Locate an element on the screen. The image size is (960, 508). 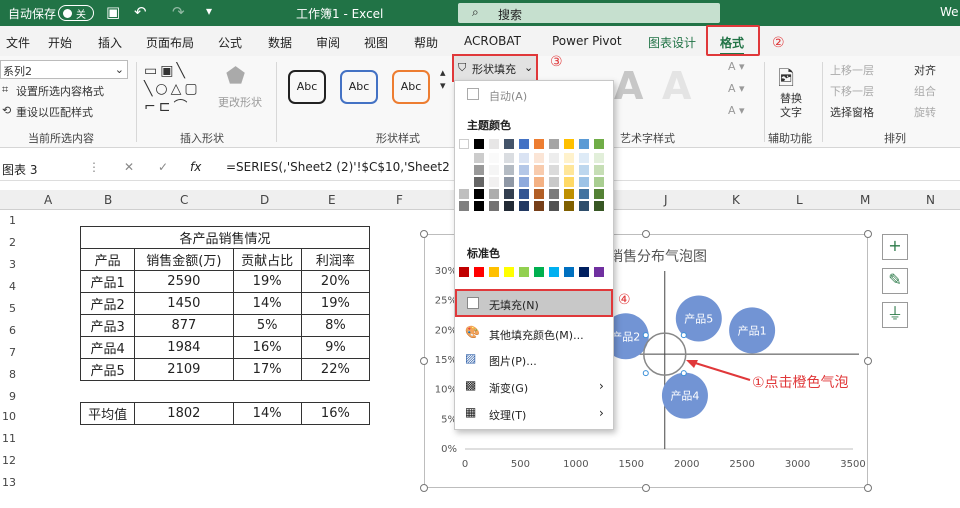
row-header: 3 is located at coordinates (8, 264).